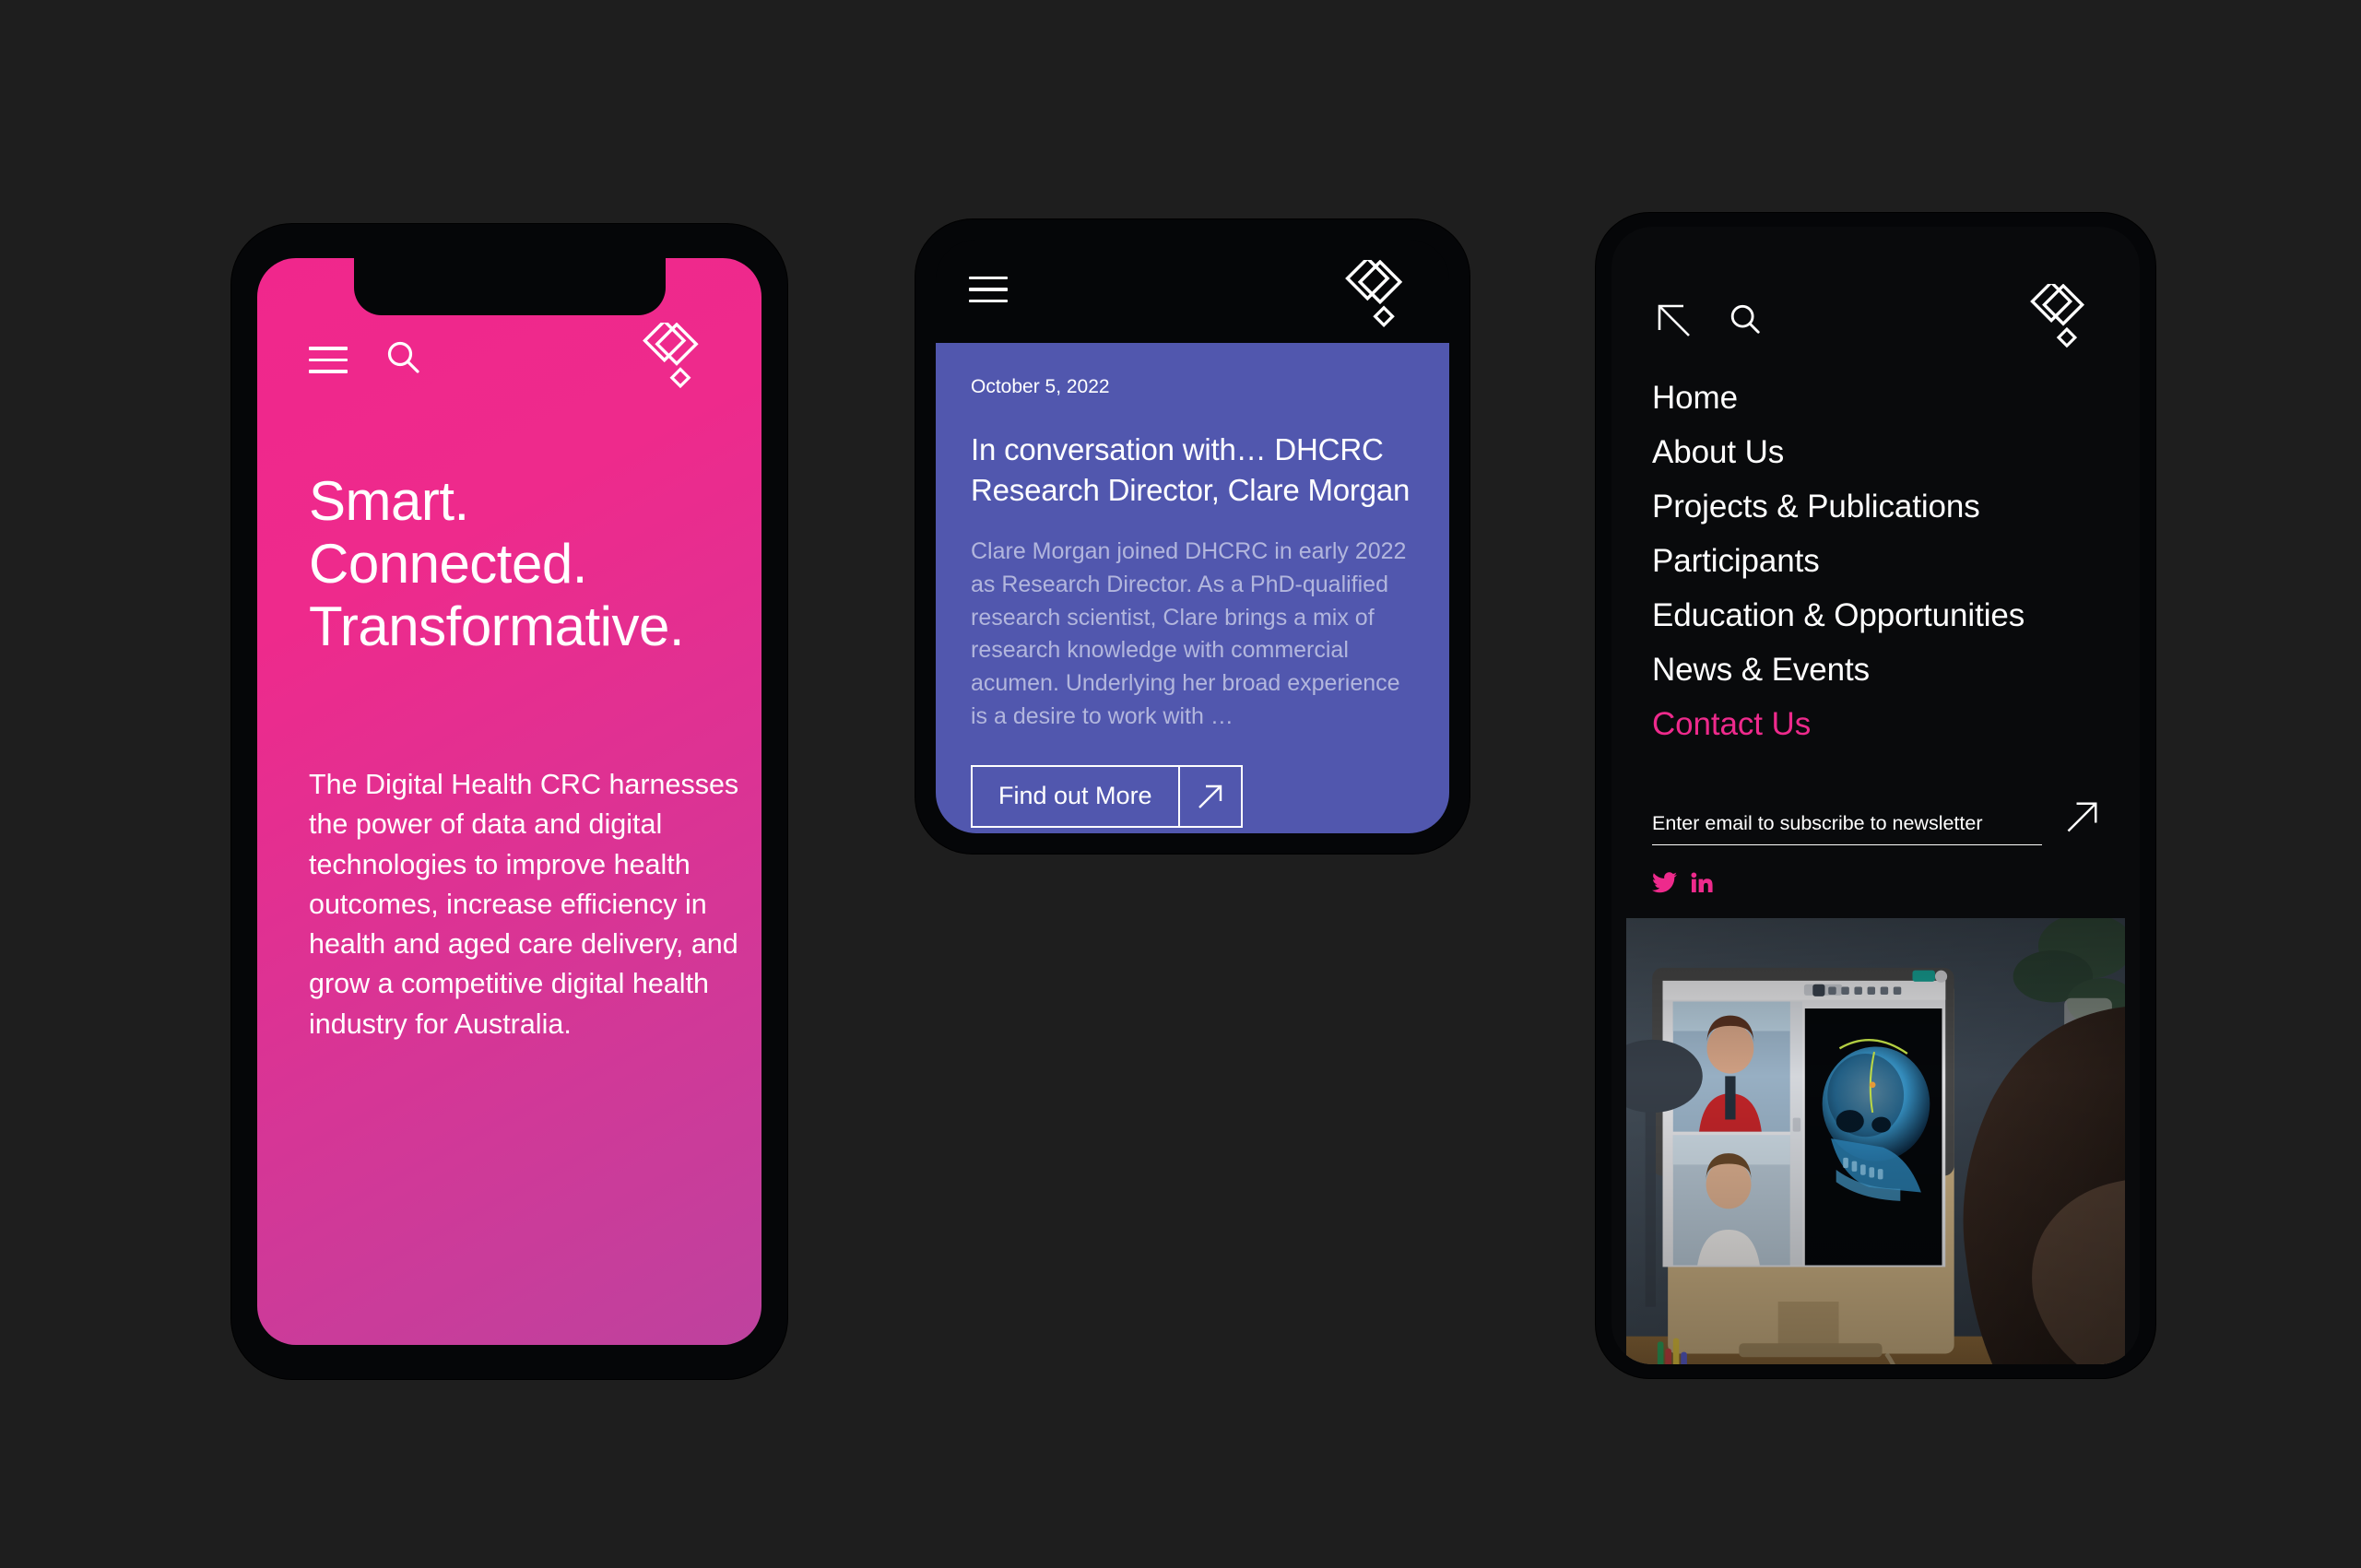 This screenshot has height=1568, width=2361. What do you see at coordinates (1040, 387) in the screenshot?
I see `card-date: October 5, 2022` at bounding box center [1040, 387].